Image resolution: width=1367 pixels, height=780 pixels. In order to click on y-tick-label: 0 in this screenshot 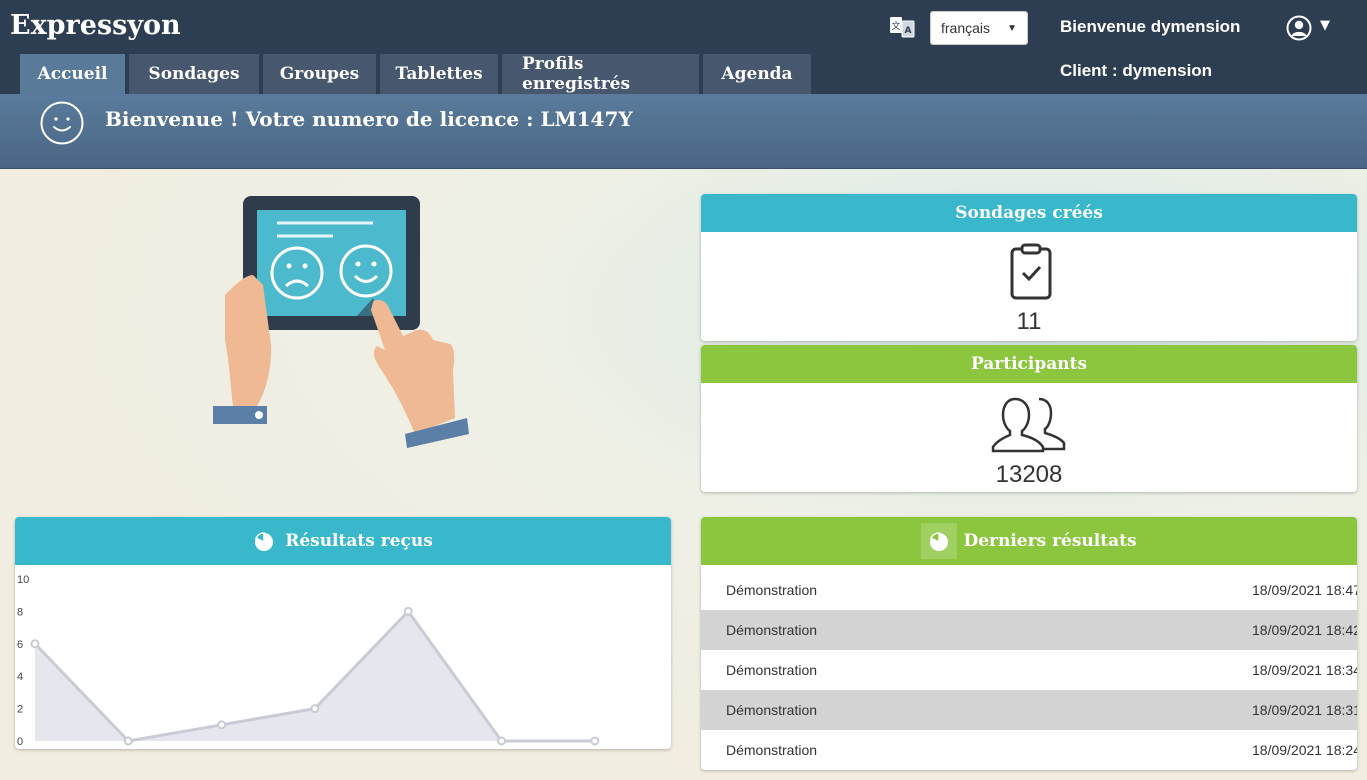, I will do `click(20, 742)`.